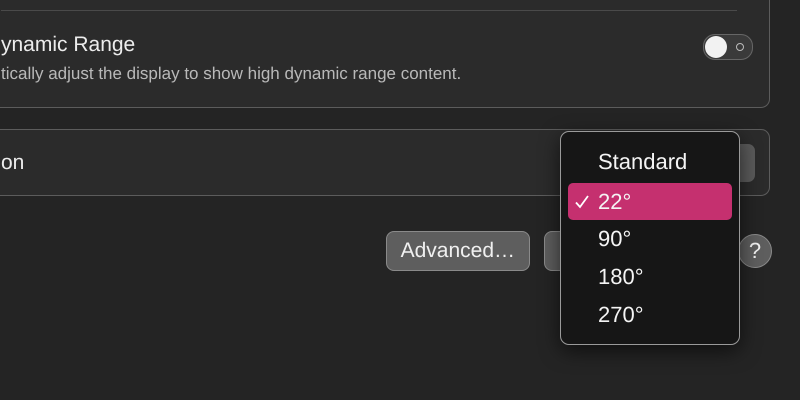 The image size is (800, 400). I want to click on menu-item: 180°, so click(650, 277).